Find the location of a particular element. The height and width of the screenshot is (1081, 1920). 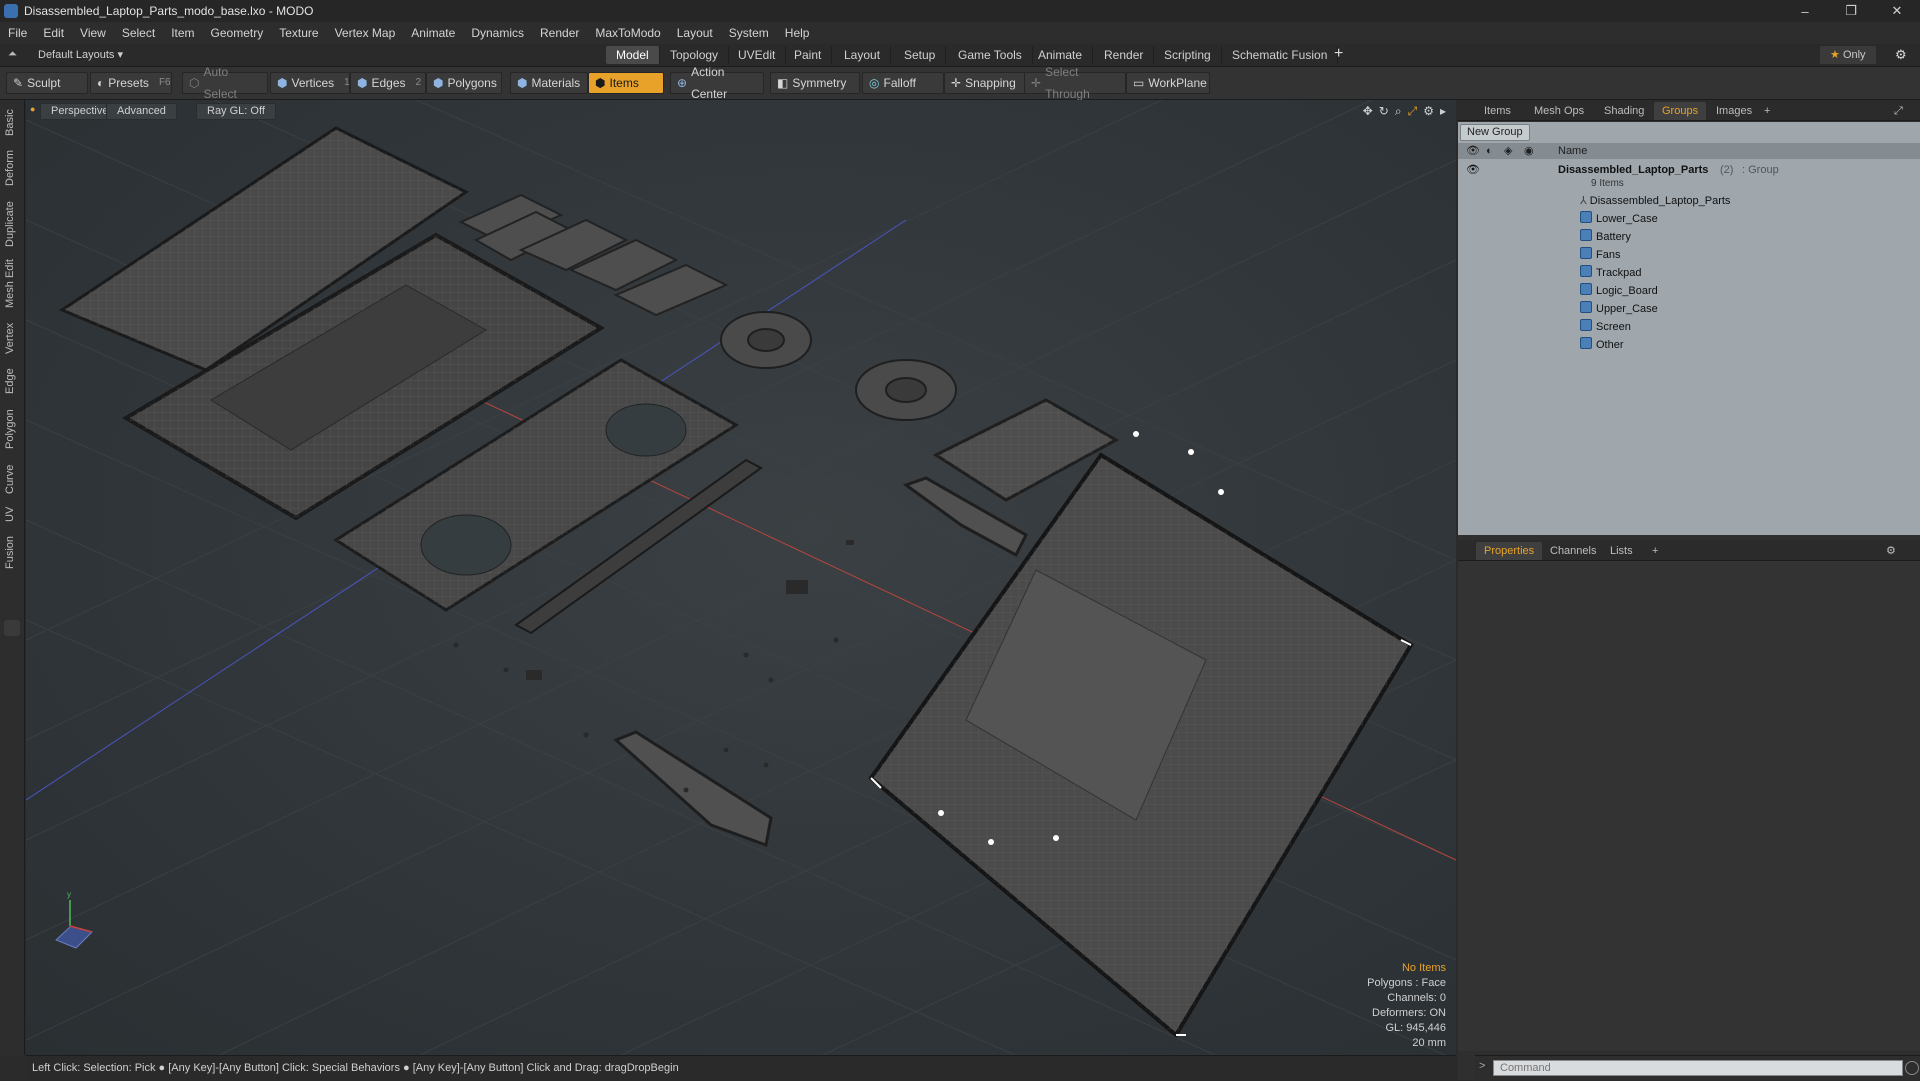

tab-scripting: Scripting is located at coordinates (1188, 55).